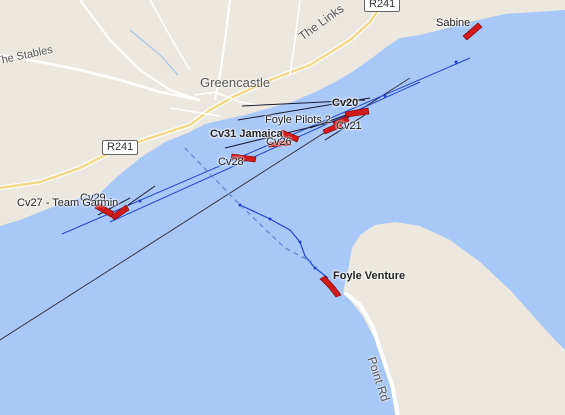  What do you see at coordinates (382, 6) in the screenshot?
I see `road-shield-r241-top: R241` at bounding box center [382, 6].